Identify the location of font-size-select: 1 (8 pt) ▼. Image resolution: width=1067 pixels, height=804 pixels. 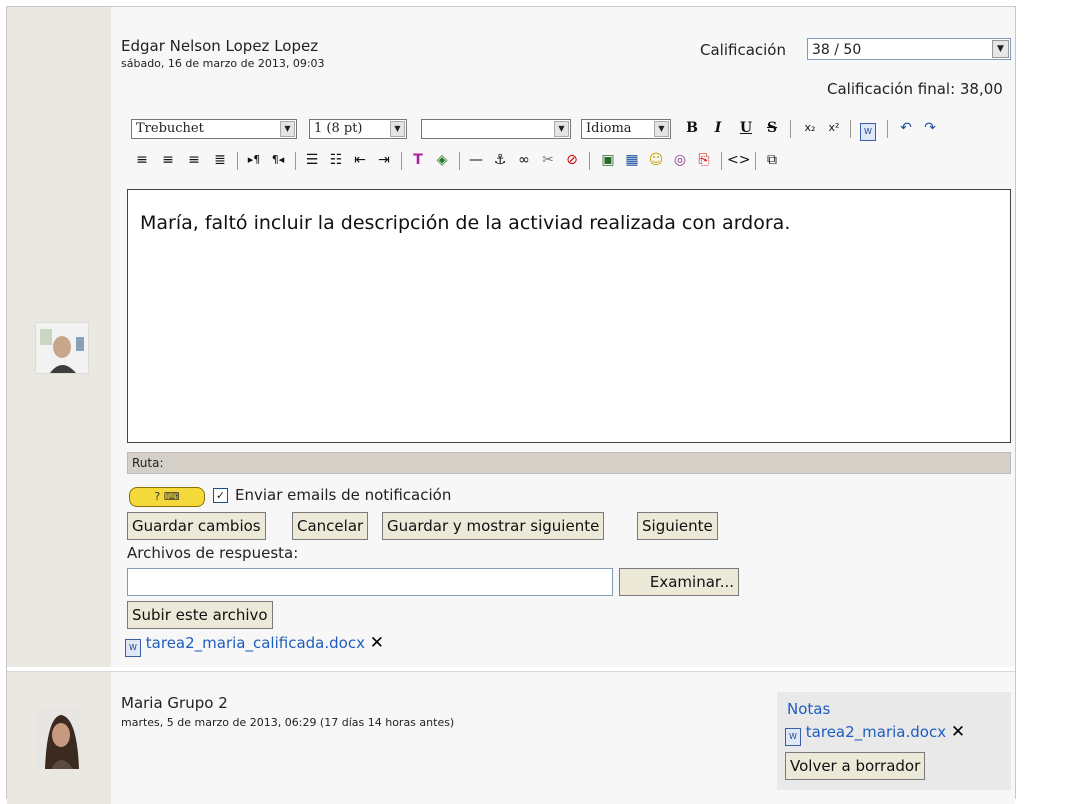
(358, 129).